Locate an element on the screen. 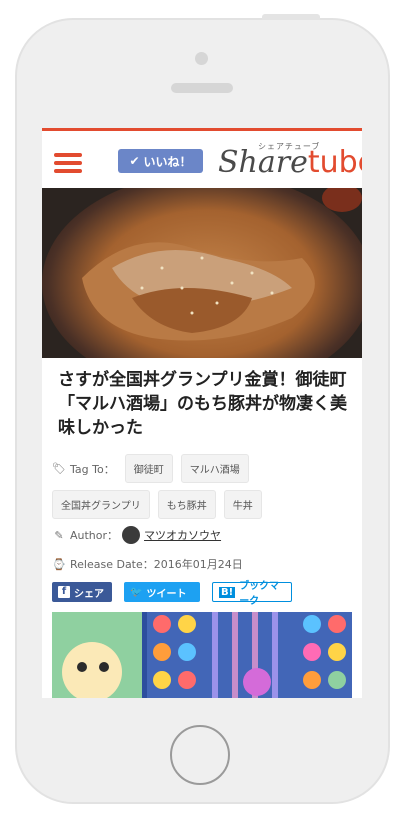  facebook-share-button: f シェア is located at coordinates (82, 592).